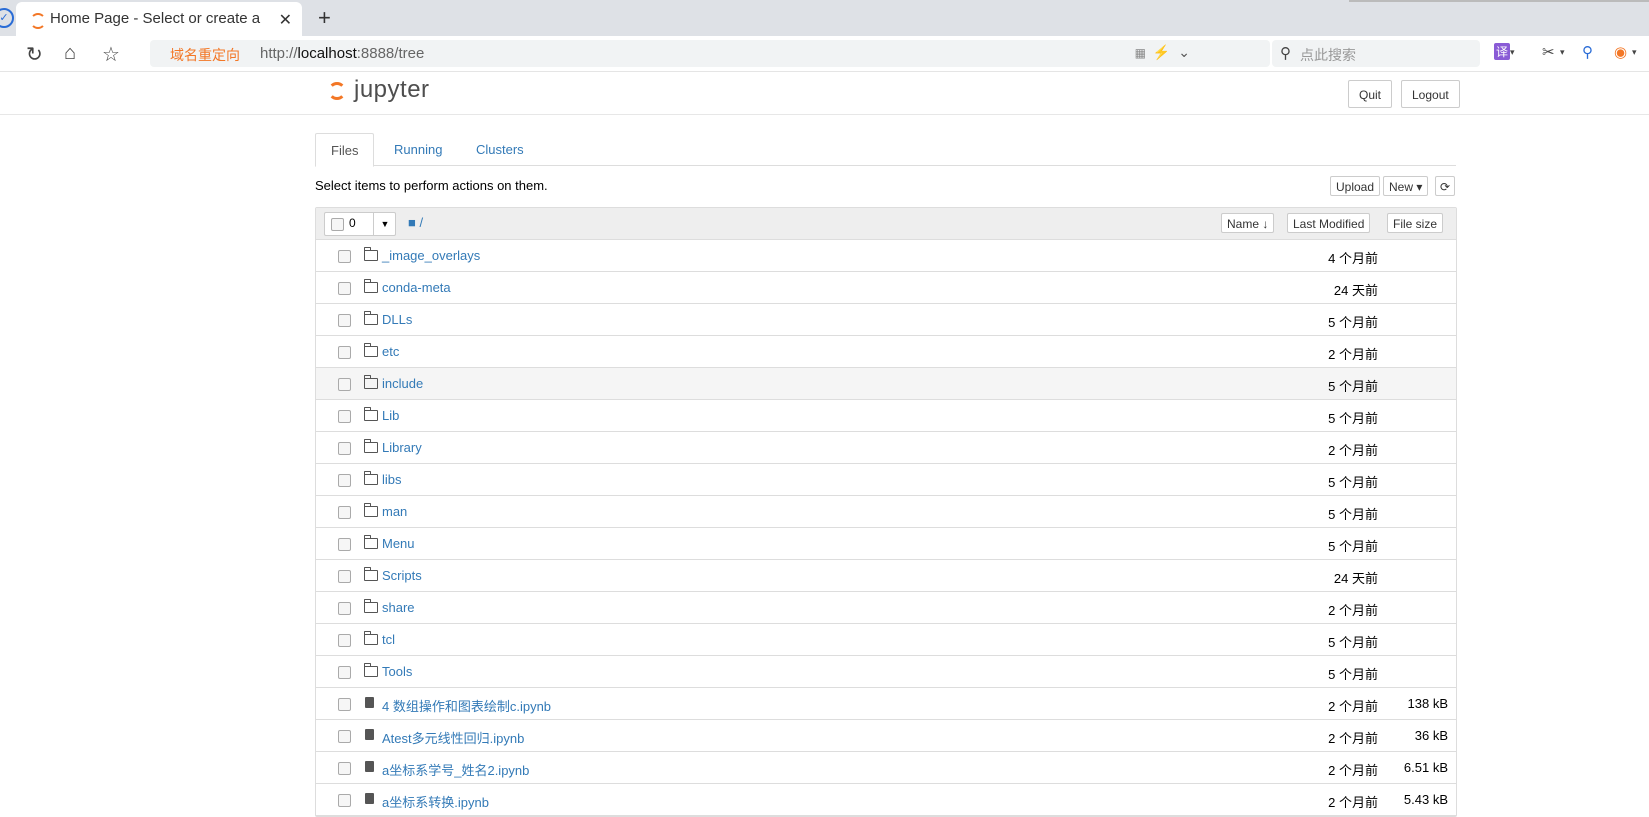 Image resolution: width=1649 pixels, height=817 pixels. I want to click on translate-dropdown-icon: ▾, so click(1512, 52).